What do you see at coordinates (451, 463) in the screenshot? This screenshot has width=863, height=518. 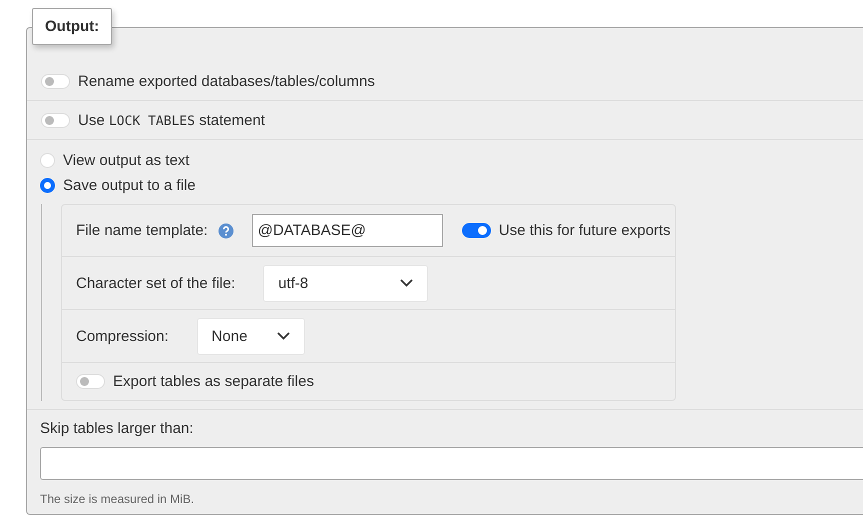 I see `size-input` at bounding box center [451, 463].